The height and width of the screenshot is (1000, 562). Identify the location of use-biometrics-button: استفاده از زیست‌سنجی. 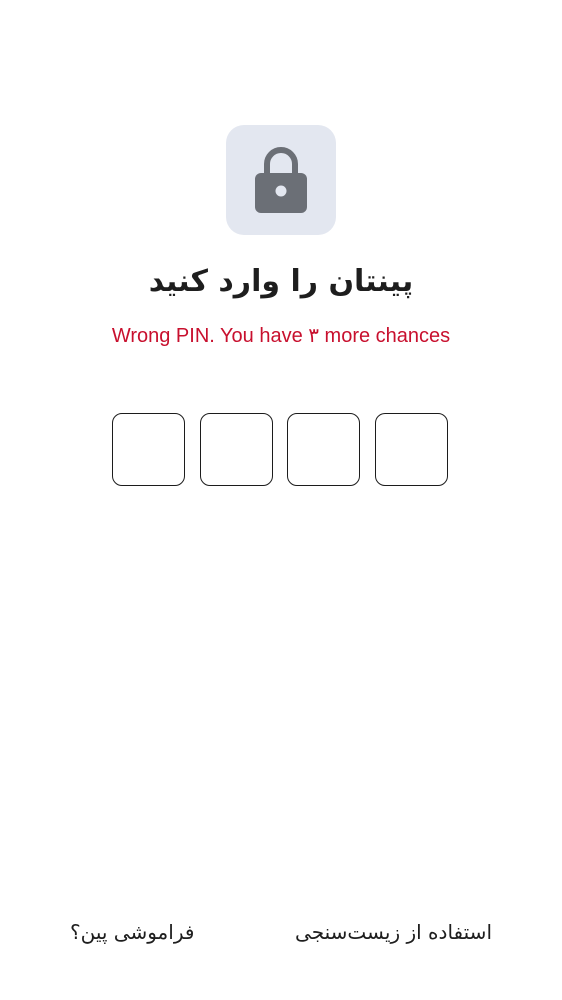
(393, 932).